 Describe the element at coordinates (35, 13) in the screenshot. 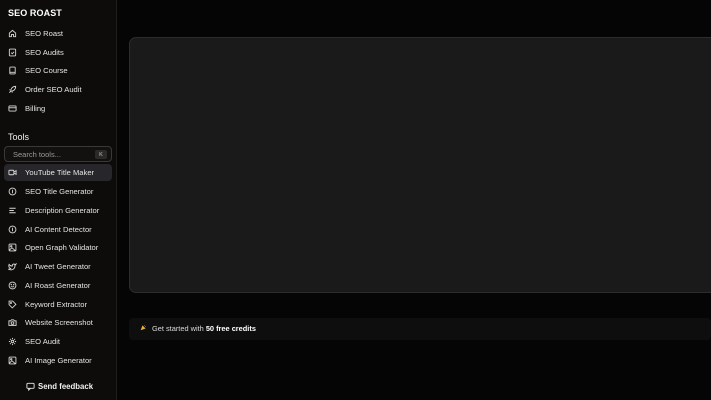

I see `brand-logo-text: SEO ROAST` at that location.